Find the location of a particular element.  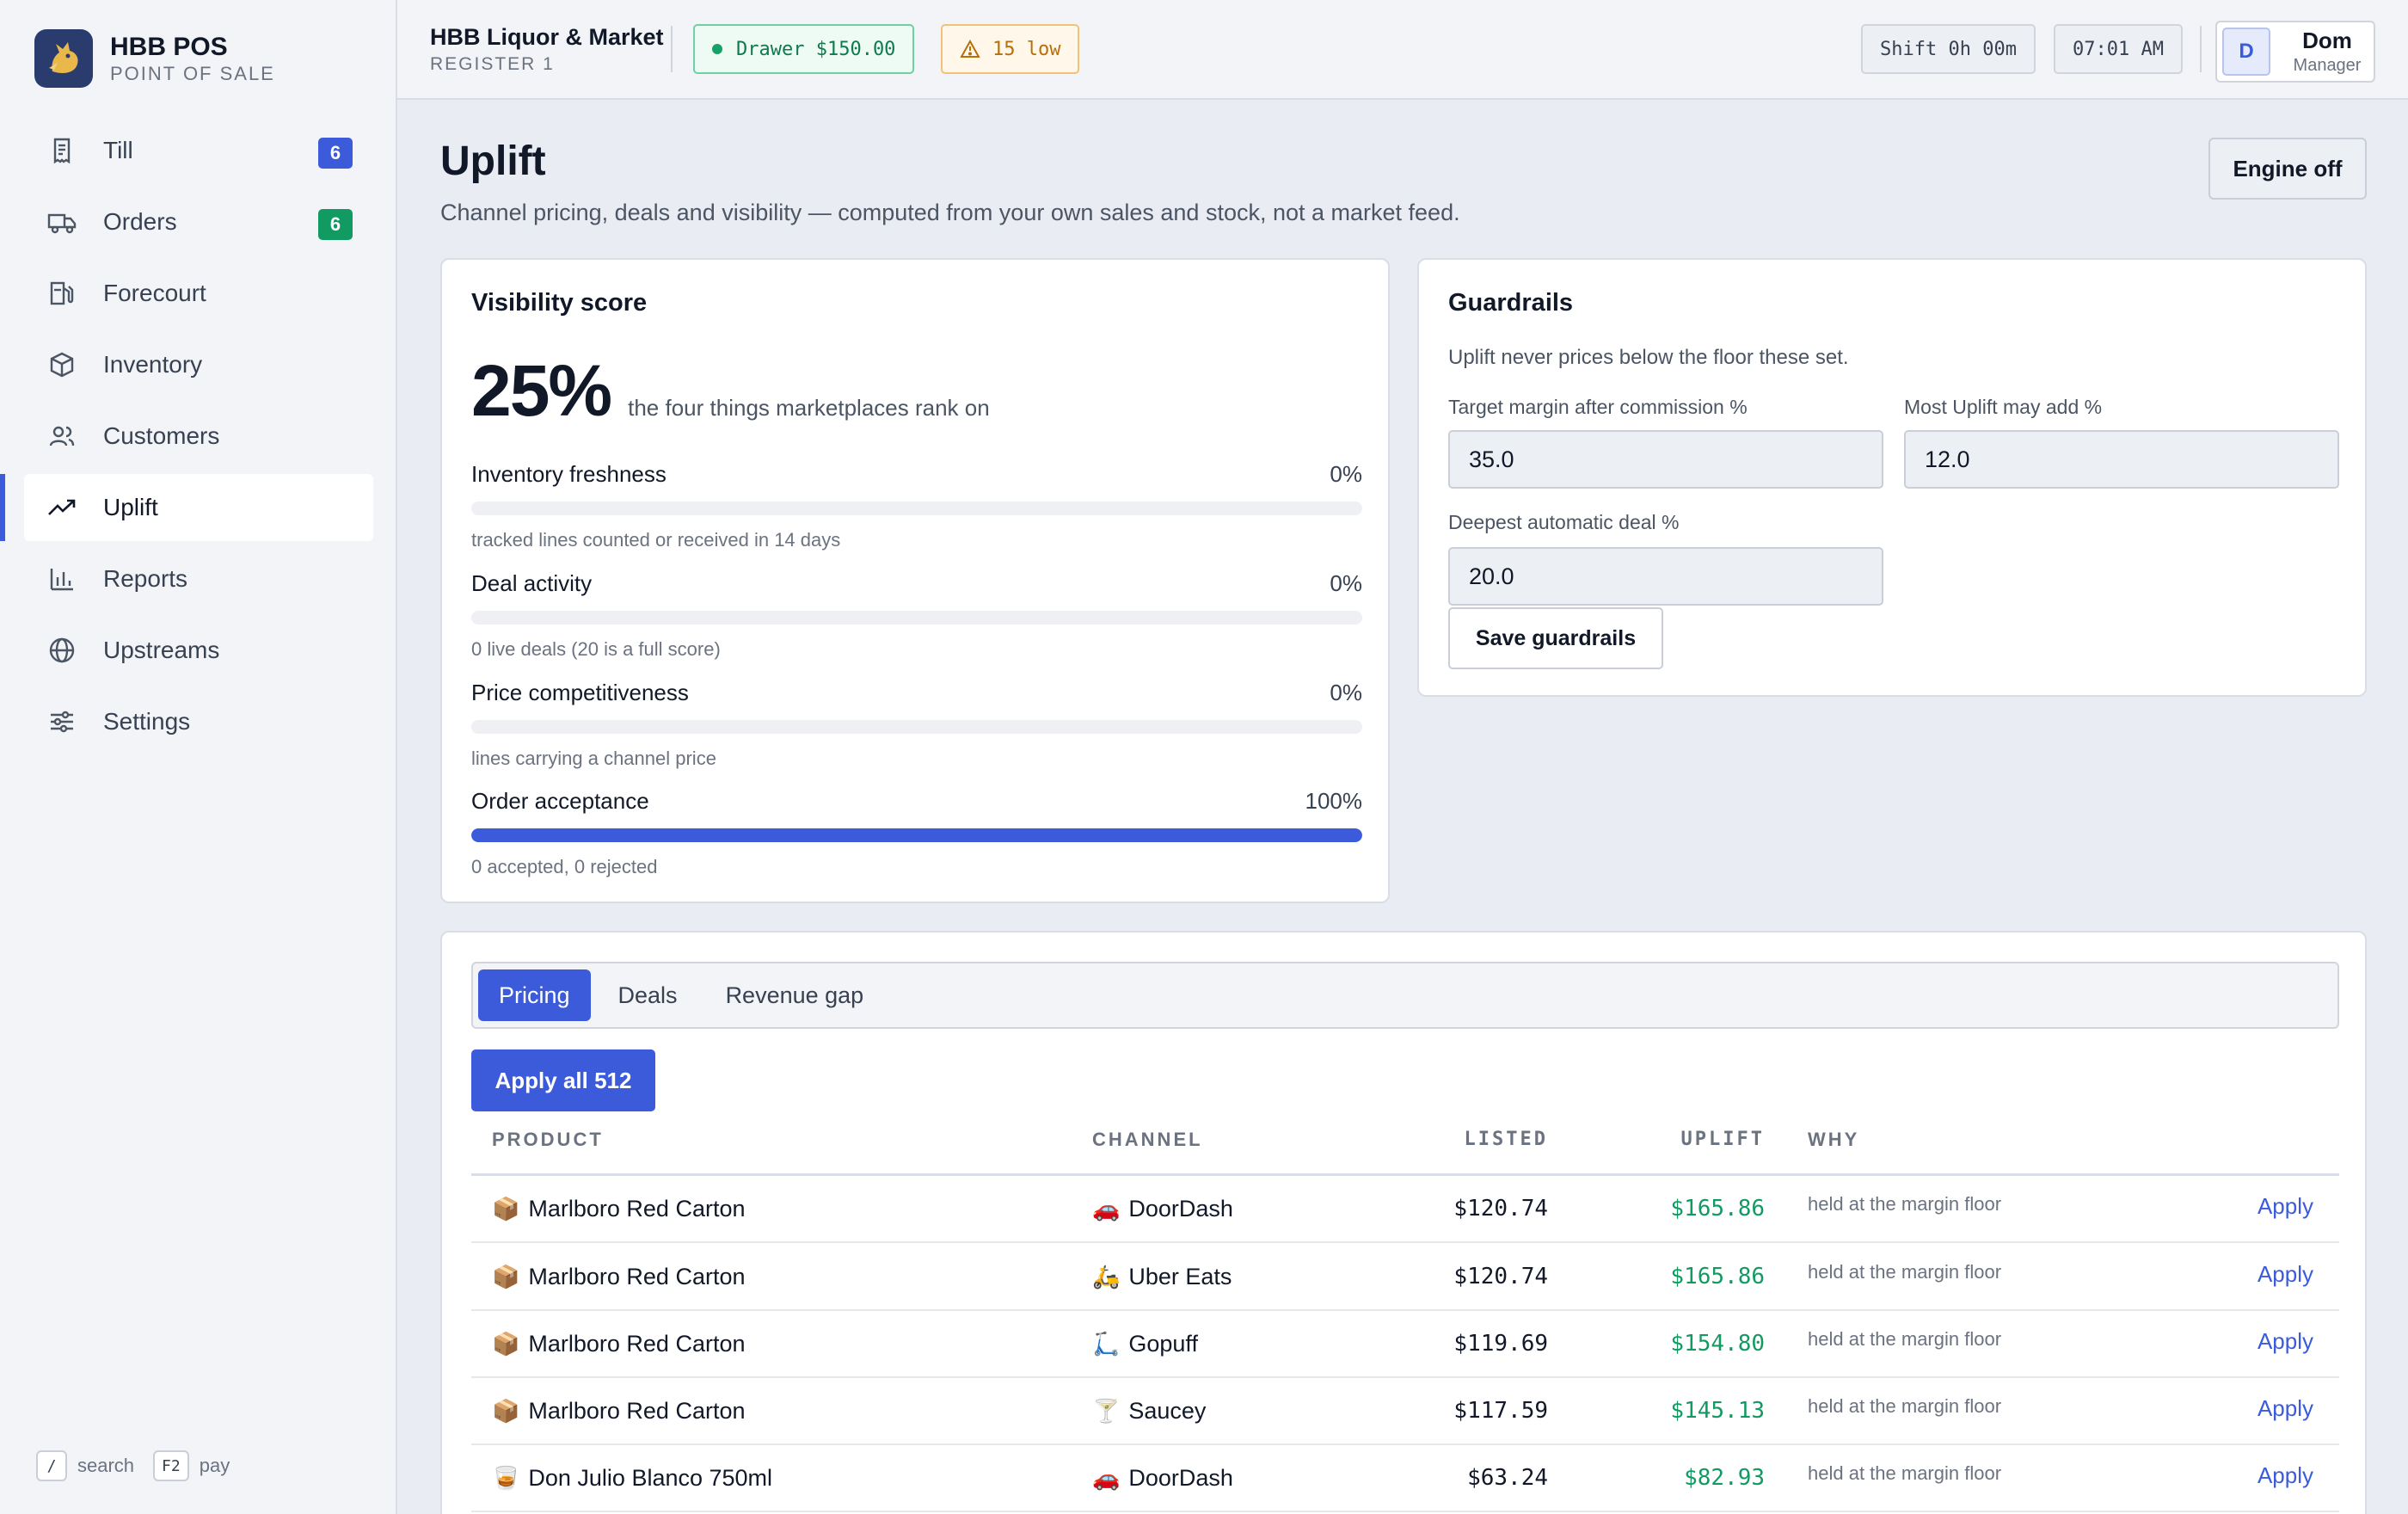

visibility-score-caption: the four things marketplaces rank on is located at coordinates (809, 408).